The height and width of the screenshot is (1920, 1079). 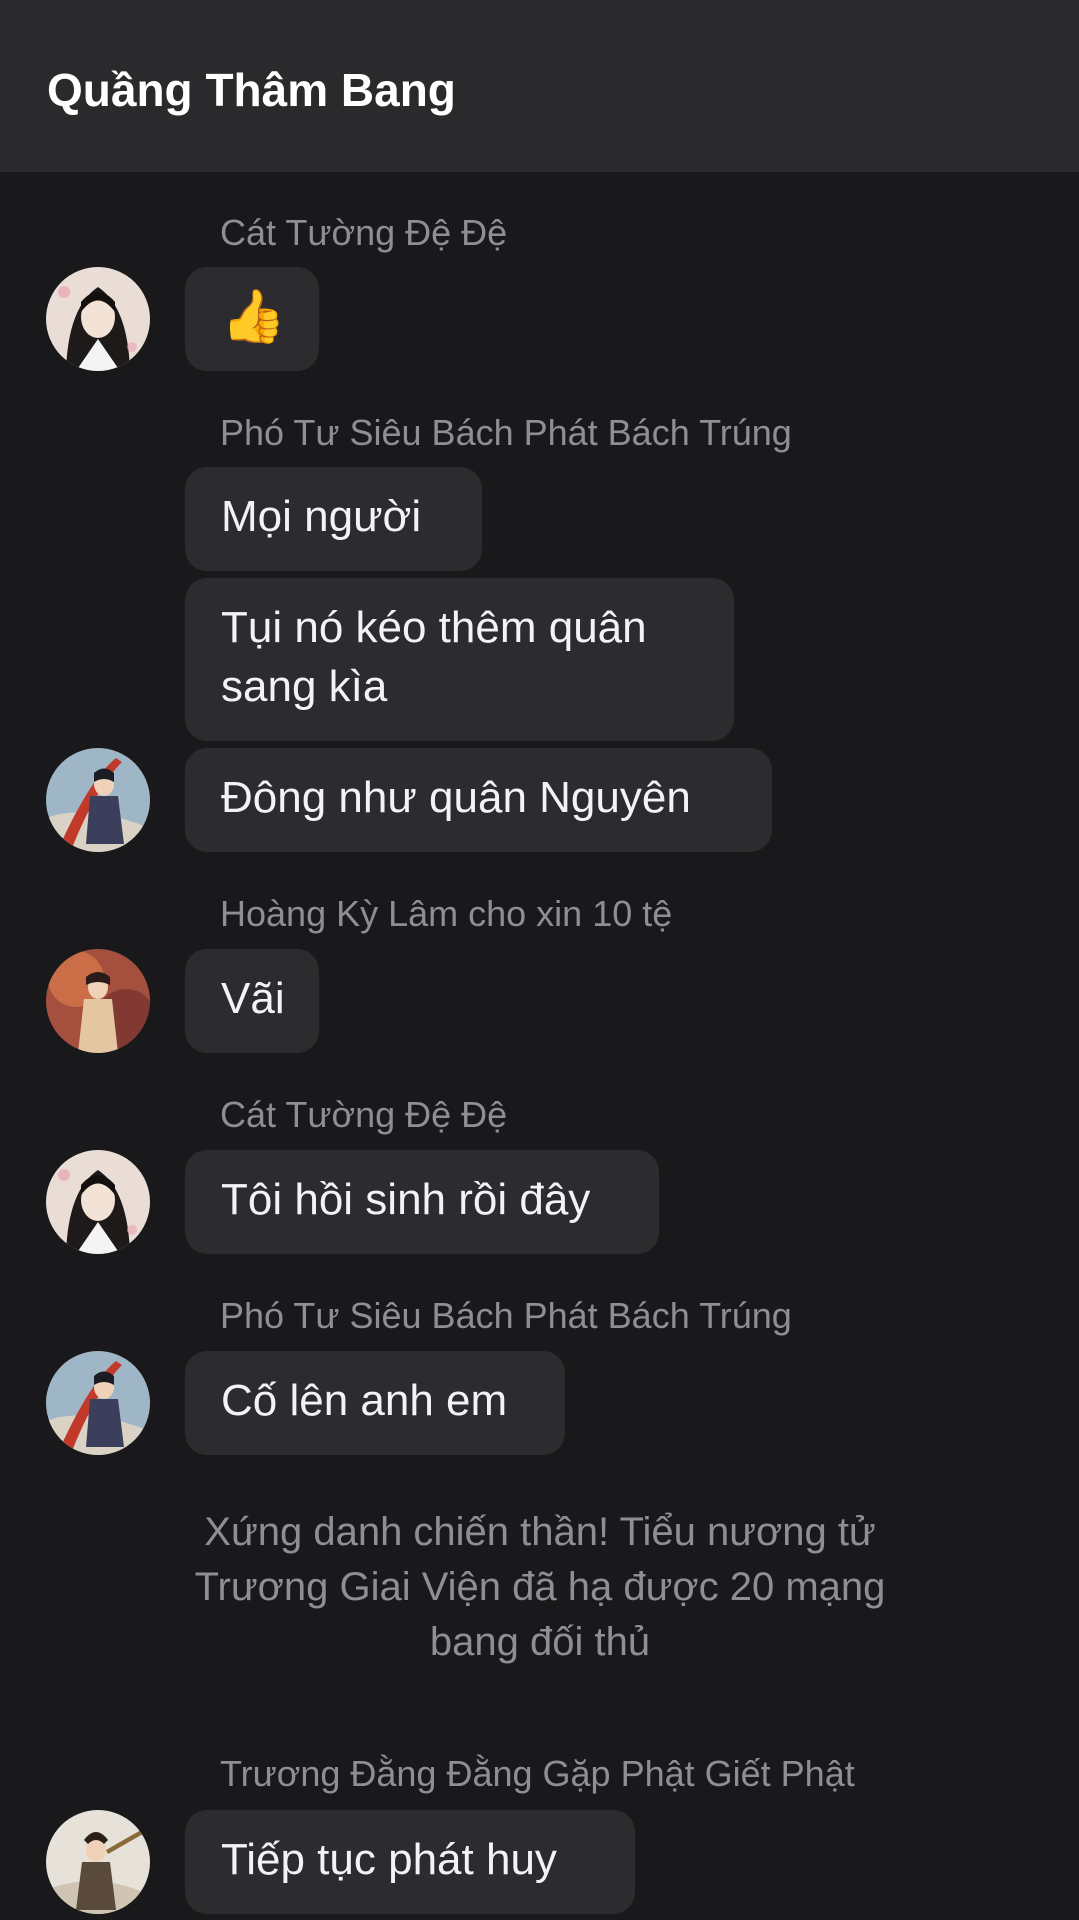 I want to click on message-bubble: Cố lên anh em, so click(x=375, y=1403).